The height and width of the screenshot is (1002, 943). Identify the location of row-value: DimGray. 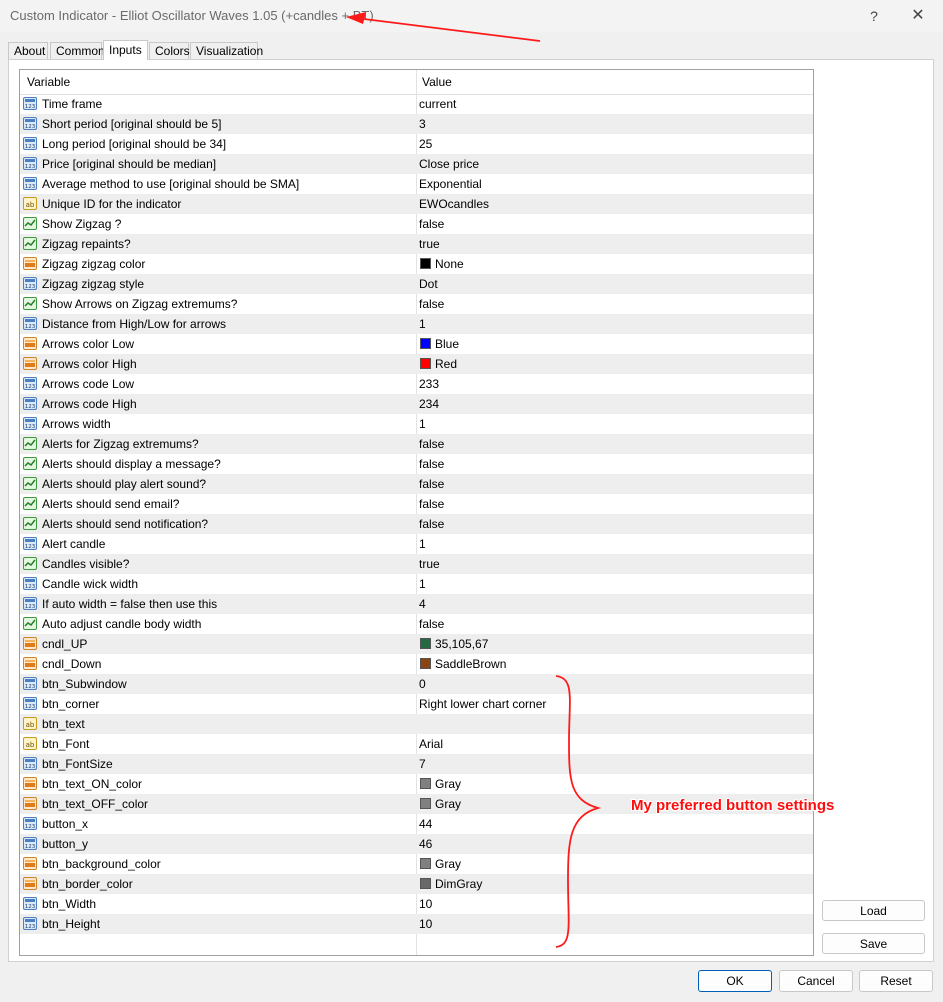
(458, 884).